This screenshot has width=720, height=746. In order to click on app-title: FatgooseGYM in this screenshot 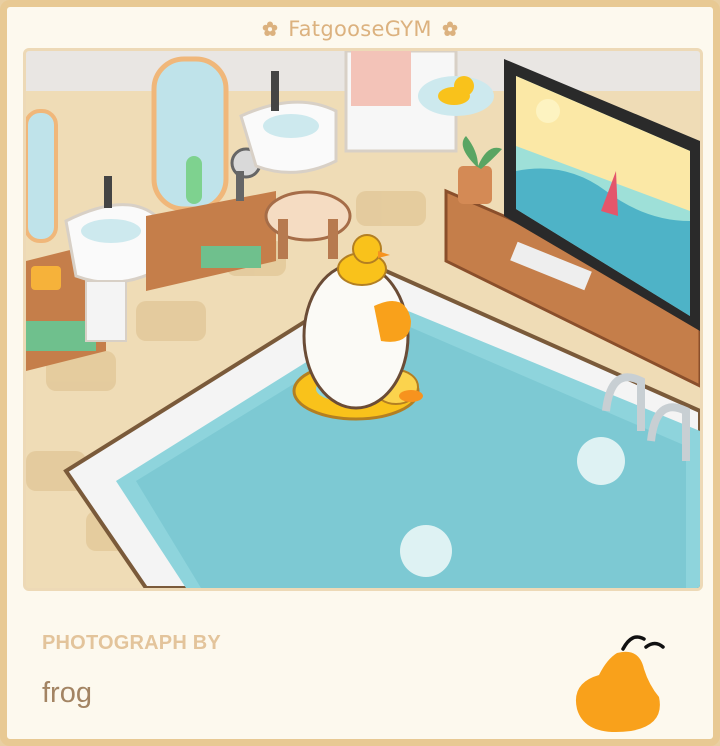, I will do `click(360, 29)`.